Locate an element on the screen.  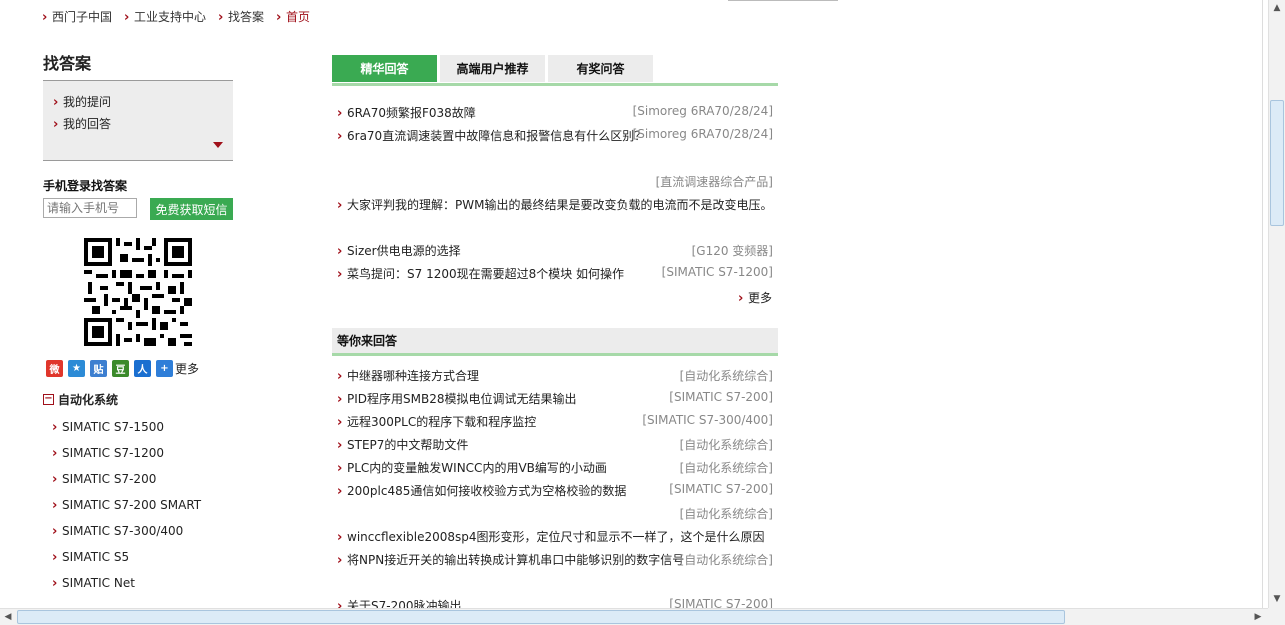
renren-icon: 人 is located at coordinates (142, 368).